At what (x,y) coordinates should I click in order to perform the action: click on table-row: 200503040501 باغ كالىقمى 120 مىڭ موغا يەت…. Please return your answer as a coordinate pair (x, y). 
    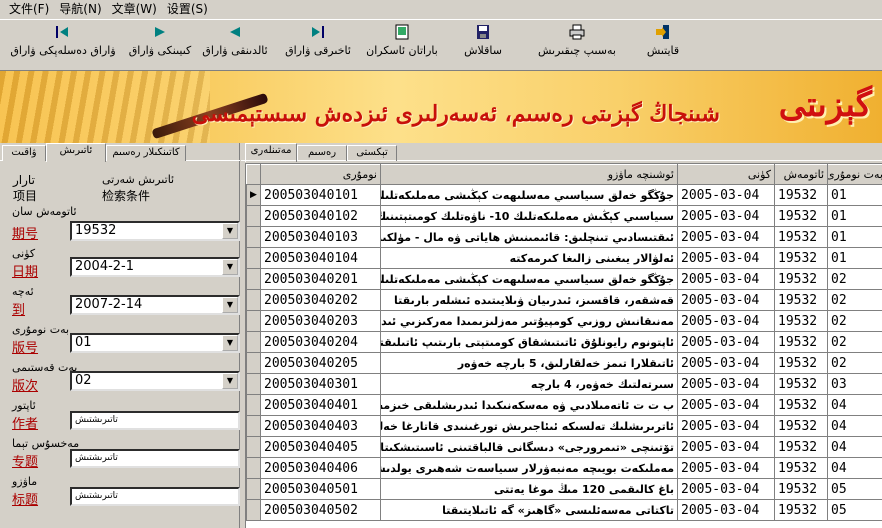
    Looking at the image, I should click on (564, 489).